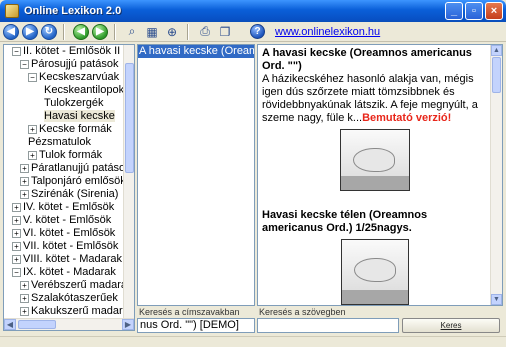 The height and width of the screenshot is (347, 506). What do you see at coordinates (75, 129) in the screenshot?
I see `tree-item-label: Kecske formák` at bounding box center [75, 129].